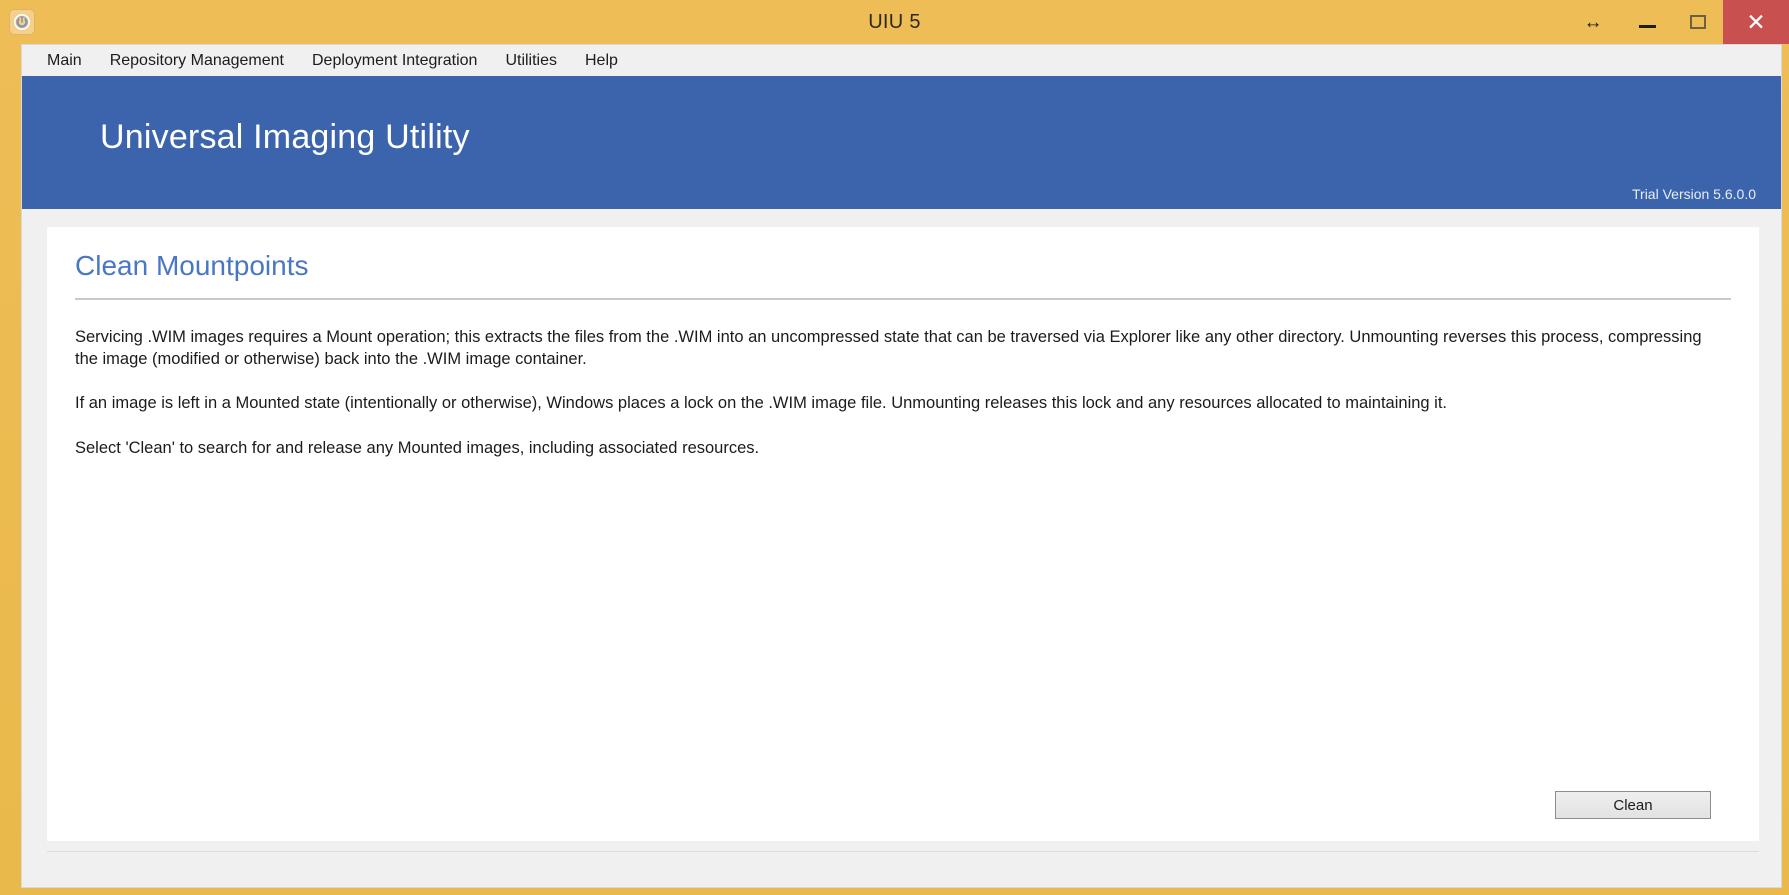  What do you see at coordinates (903, 806) in the screenshot?
I see `action-row: Clean` at bounding box center [903, 806].